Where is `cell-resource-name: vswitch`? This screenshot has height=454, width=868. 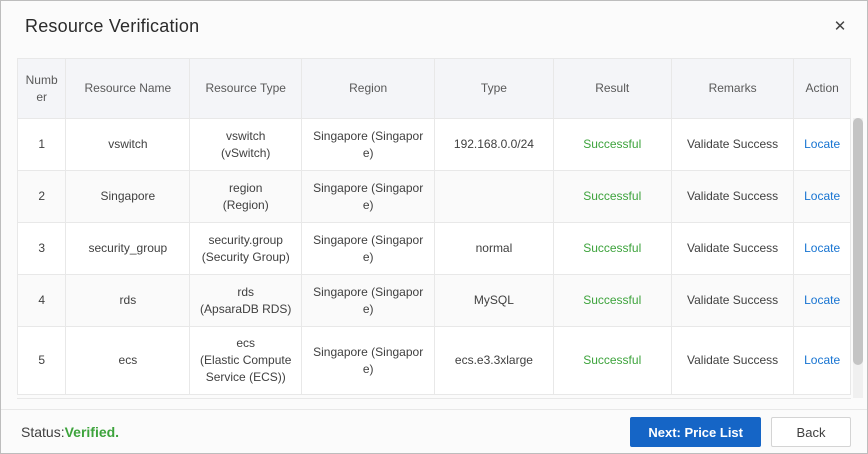
cell-resource-name: vswitch is located at coordinates (128, 144).